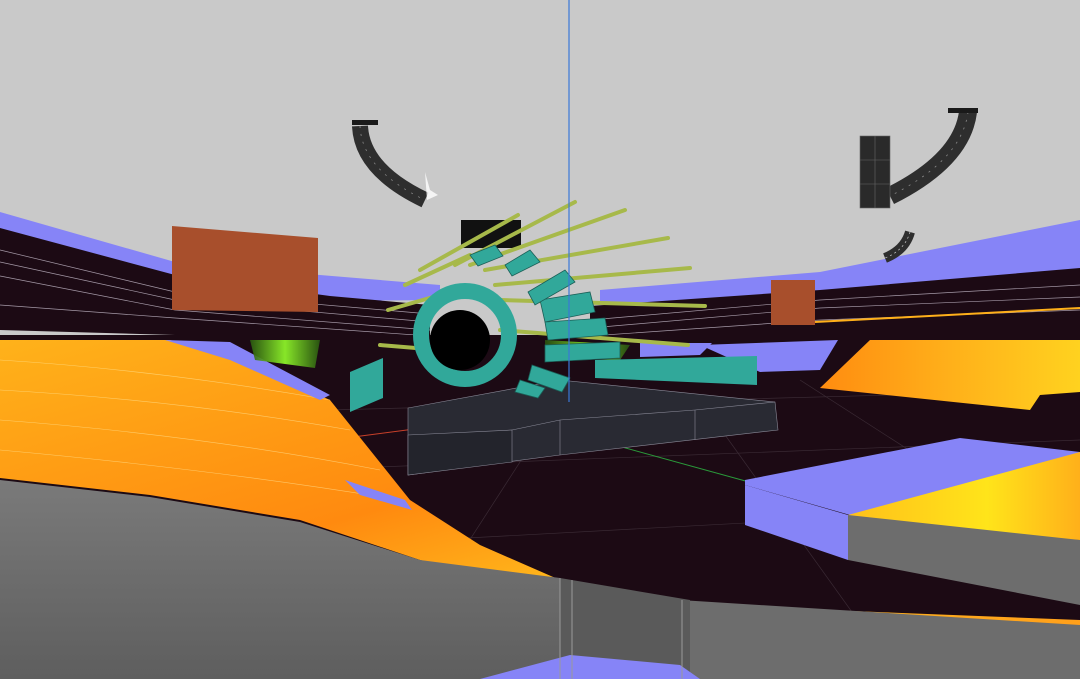  I want to click on right-video-screen, so click(793, 302).